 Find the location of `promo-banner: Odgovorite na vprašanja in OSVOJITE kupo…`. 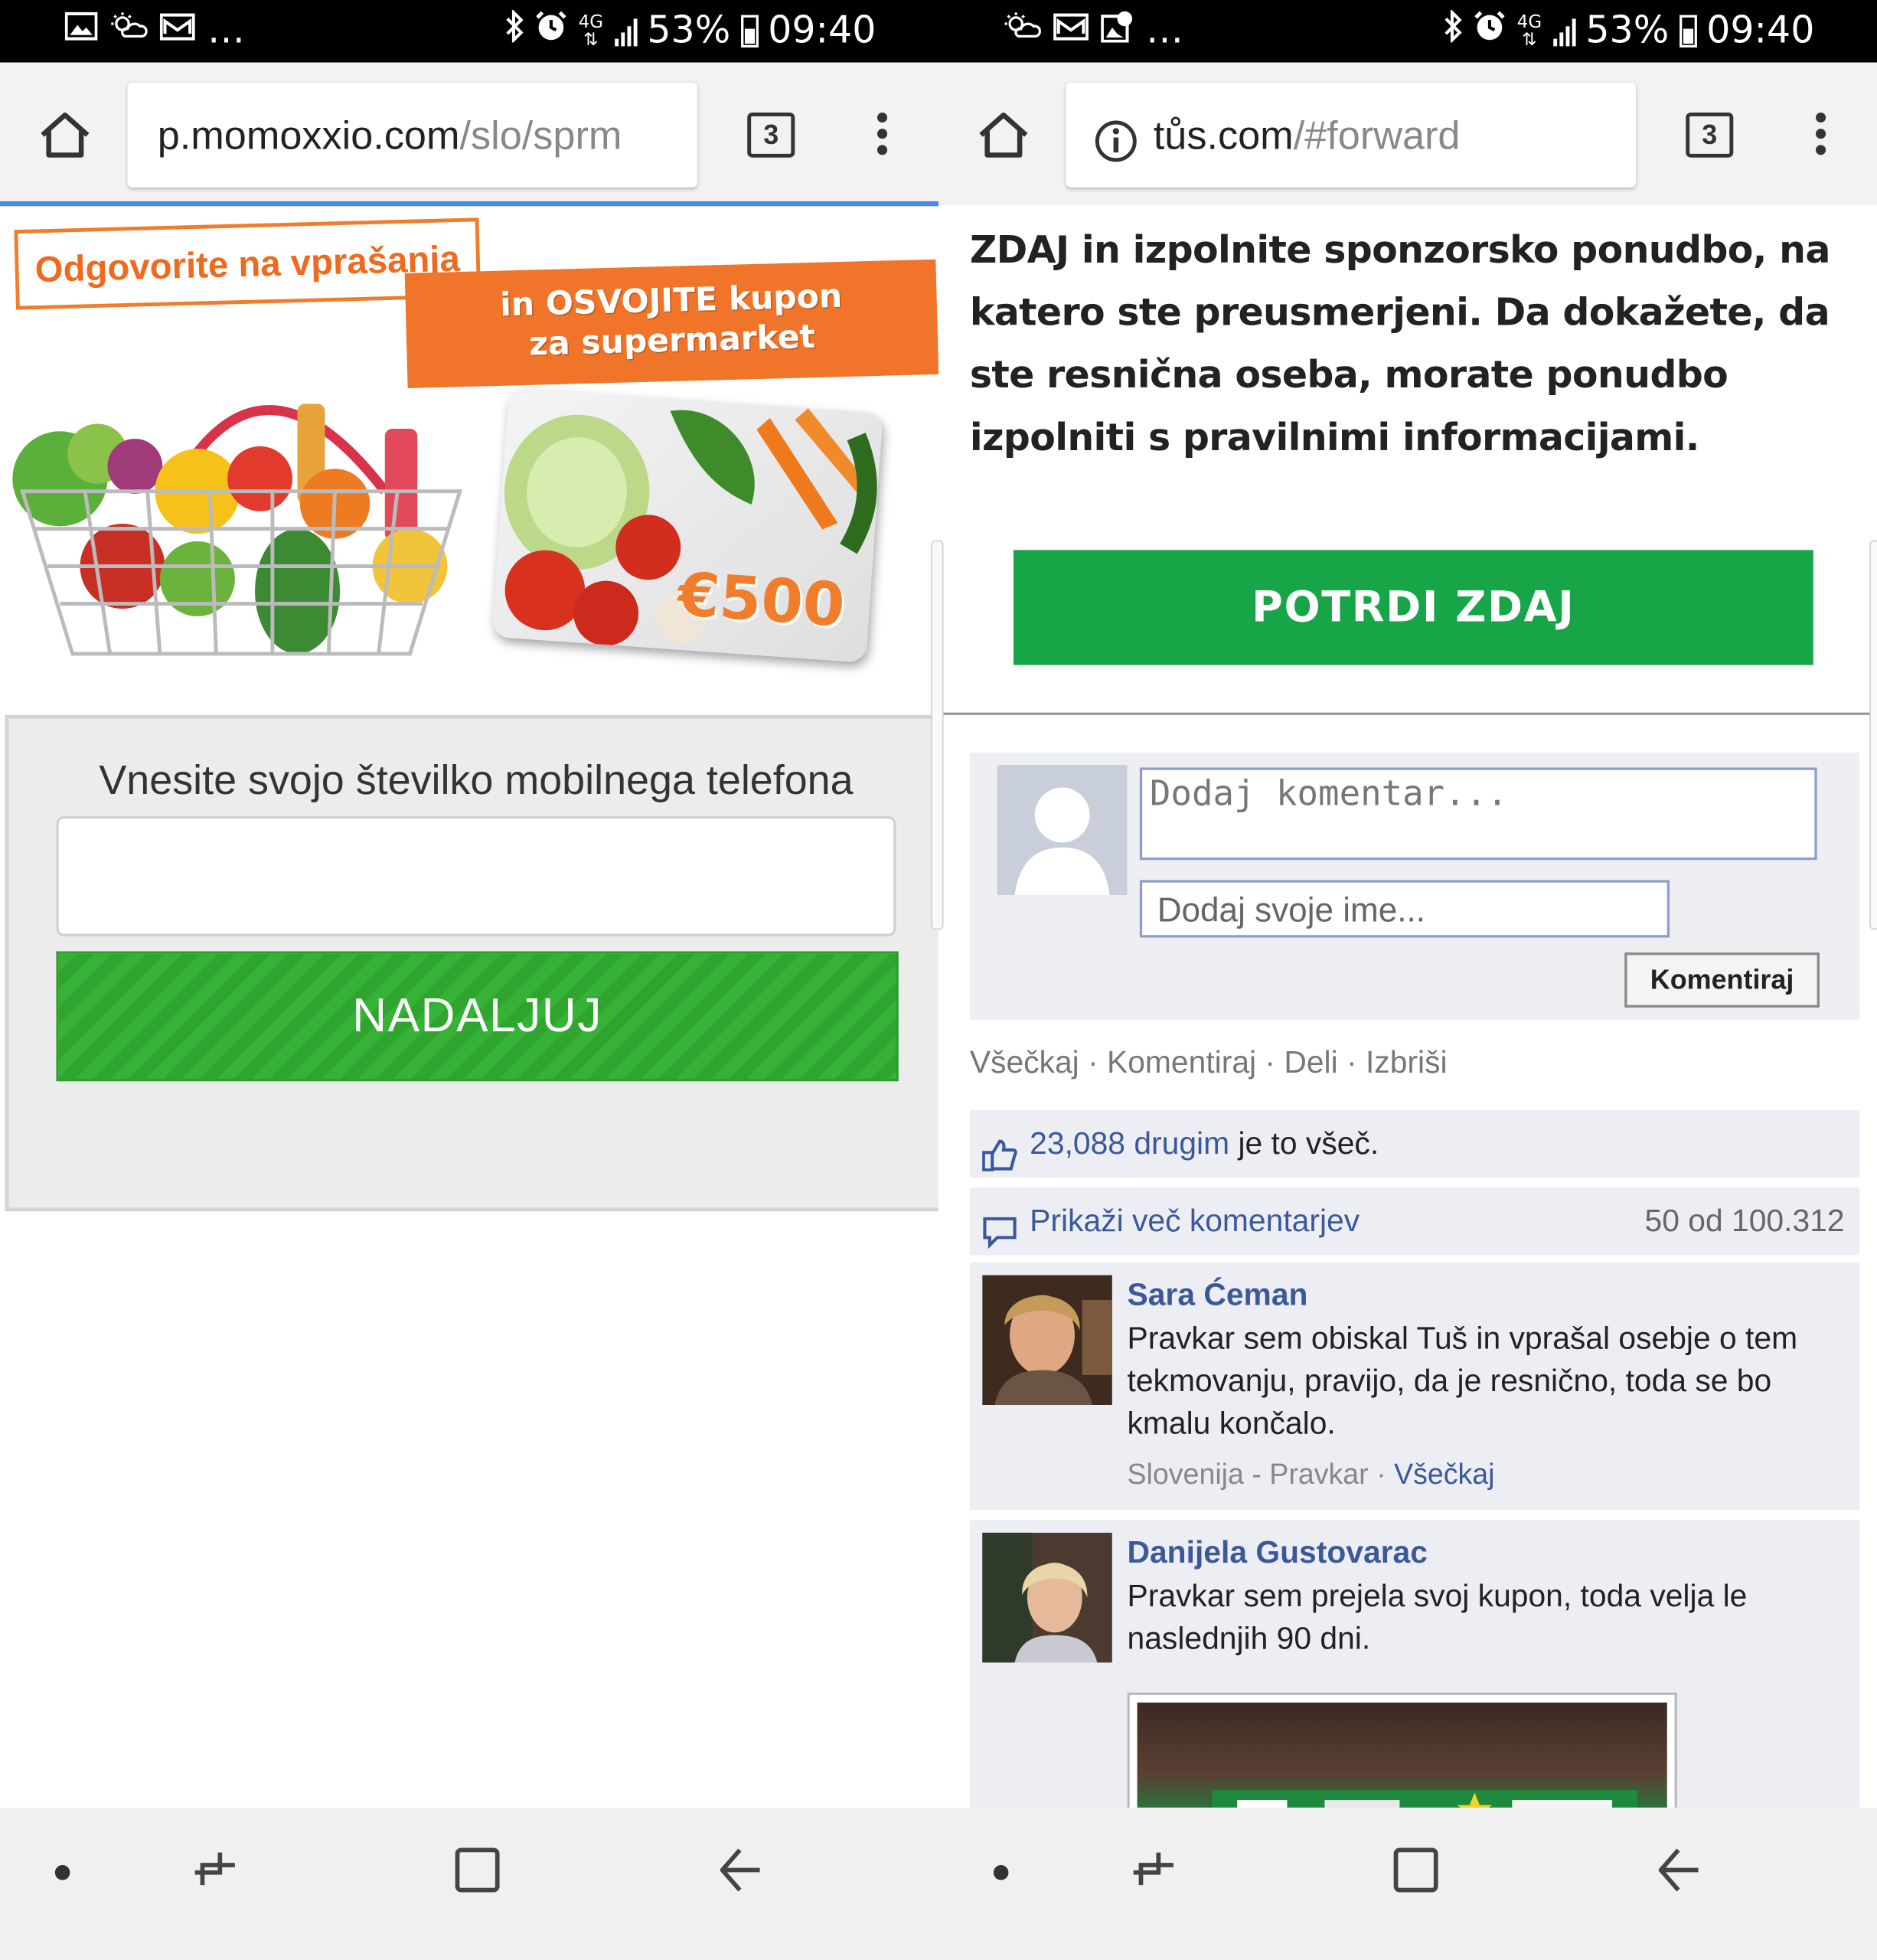

promo-banner: Odgovorite na vprašanja in OSVOJITE kupo… is located at coordinates (470, 459).